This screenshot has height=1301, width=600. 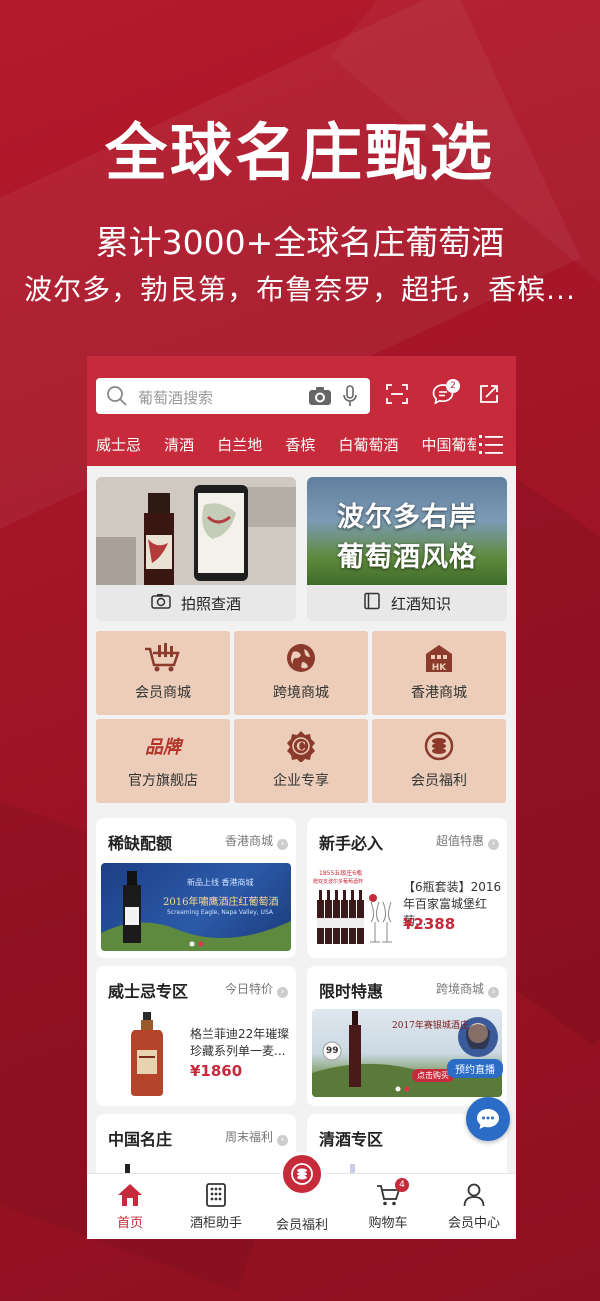 I want to click on search-input: 葡萄酒搜索, so click(x=233, y=396).